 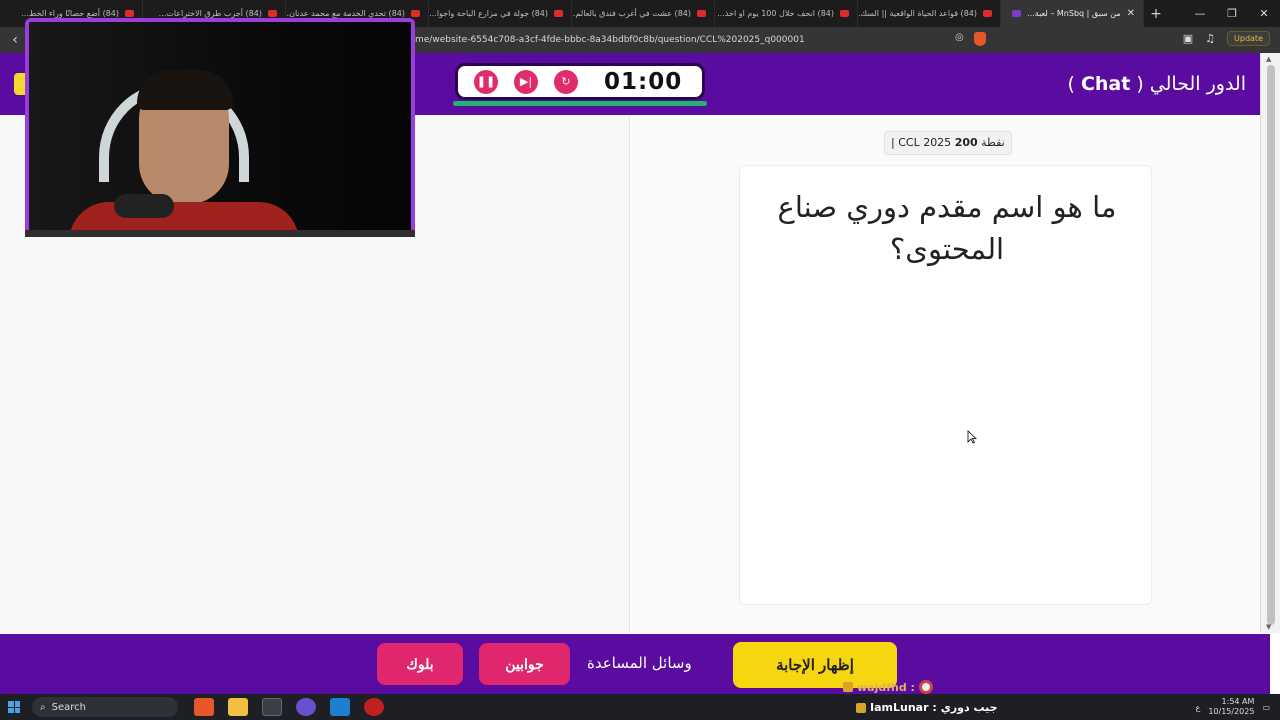 What do you see at coordinates (1264, 13) in the screenshot?
I see `close-window-icon: ✕` at bounding box center [1264, 13].